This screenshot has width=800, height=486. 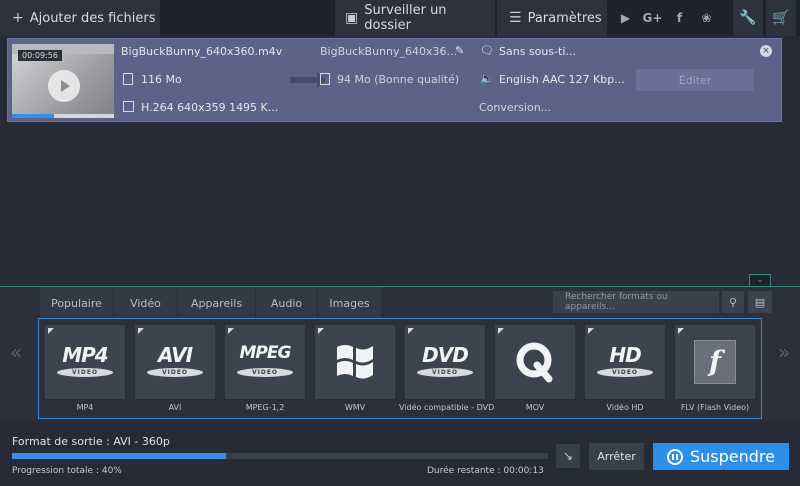 I want to click on pause-icon, so click(x=675, y=456).